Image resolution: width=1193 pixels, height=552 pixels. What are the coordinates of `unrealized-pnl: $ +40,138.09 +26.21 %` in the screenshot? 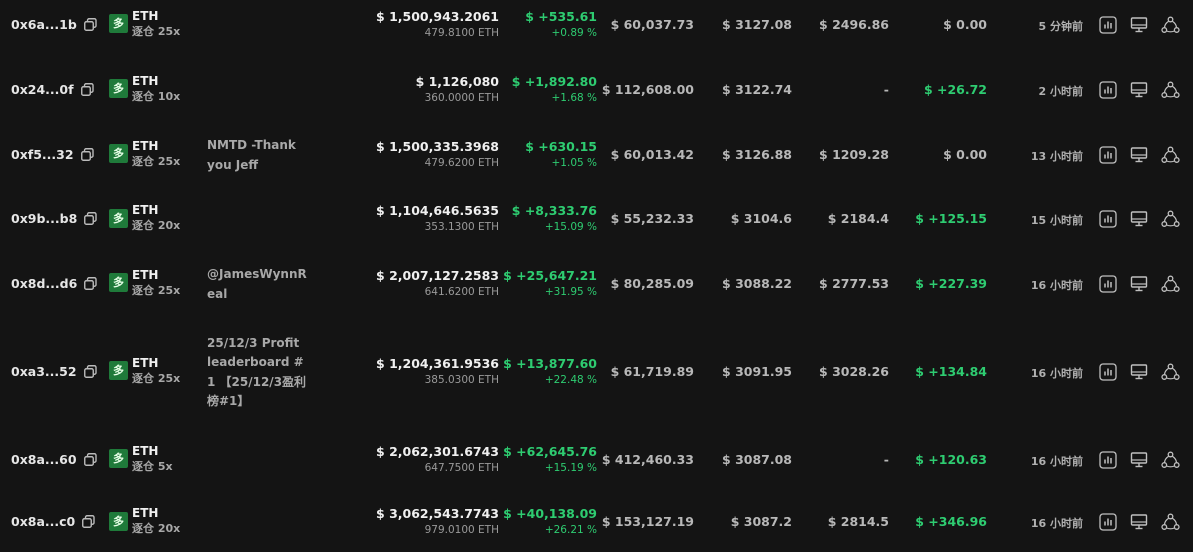 It's located at (550, 522).